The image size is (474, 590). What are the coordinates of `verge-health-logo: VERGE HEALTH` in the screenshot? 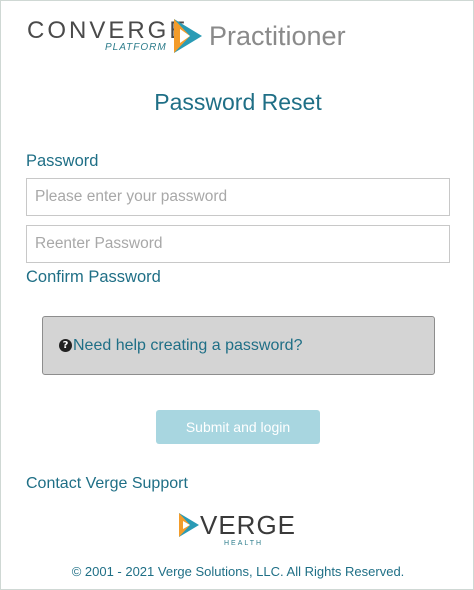 It's located at (243, 530).